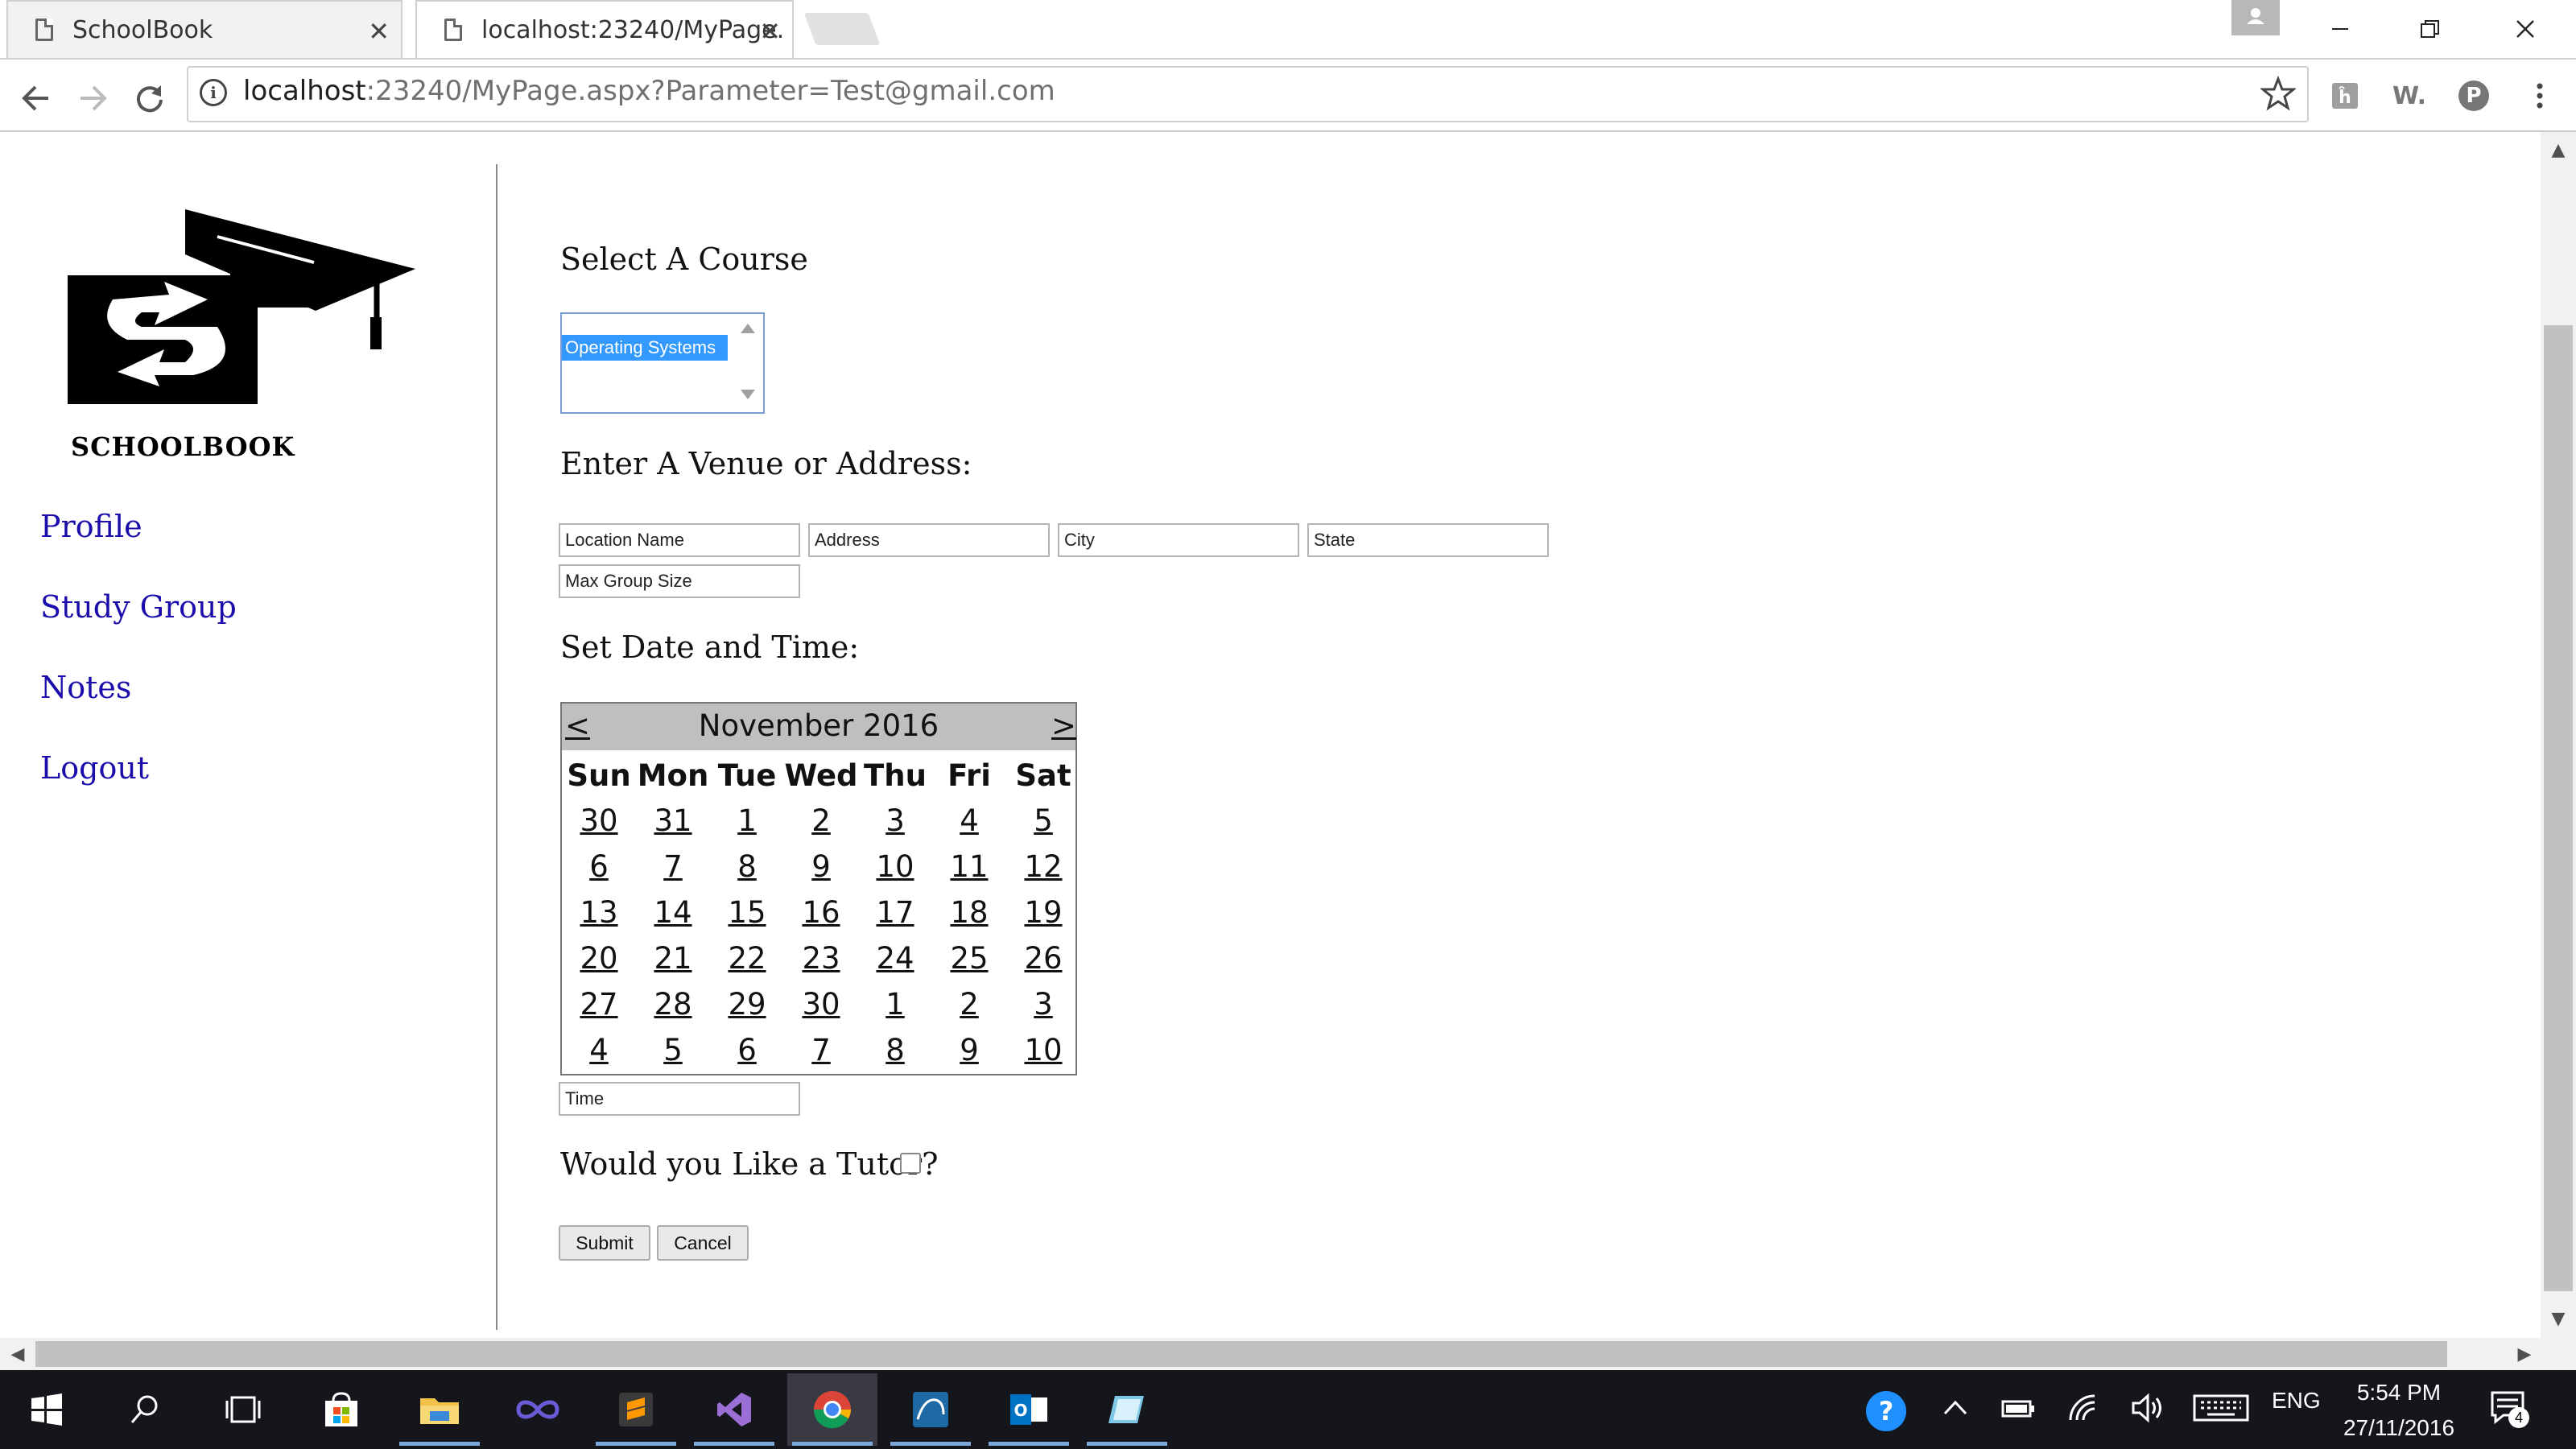  Describe the element at coordinates (2525, 29) in the screenshot. I see `close-window-button` at that location.